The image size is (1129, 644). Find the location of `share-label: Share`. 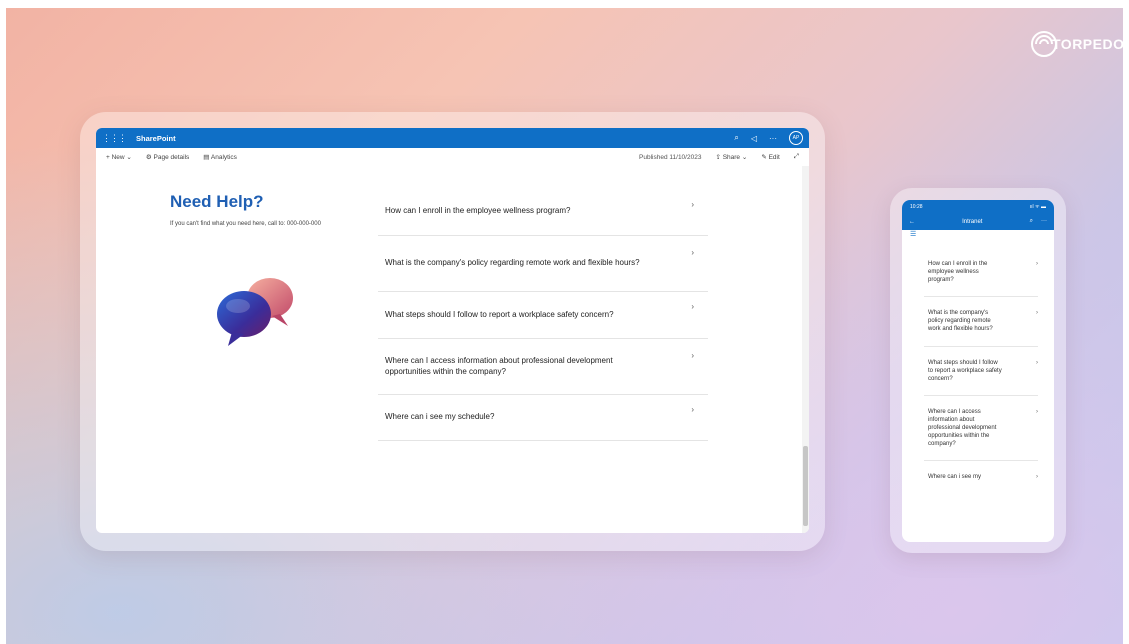

share-label: Share is located at coordinates (731, 157).